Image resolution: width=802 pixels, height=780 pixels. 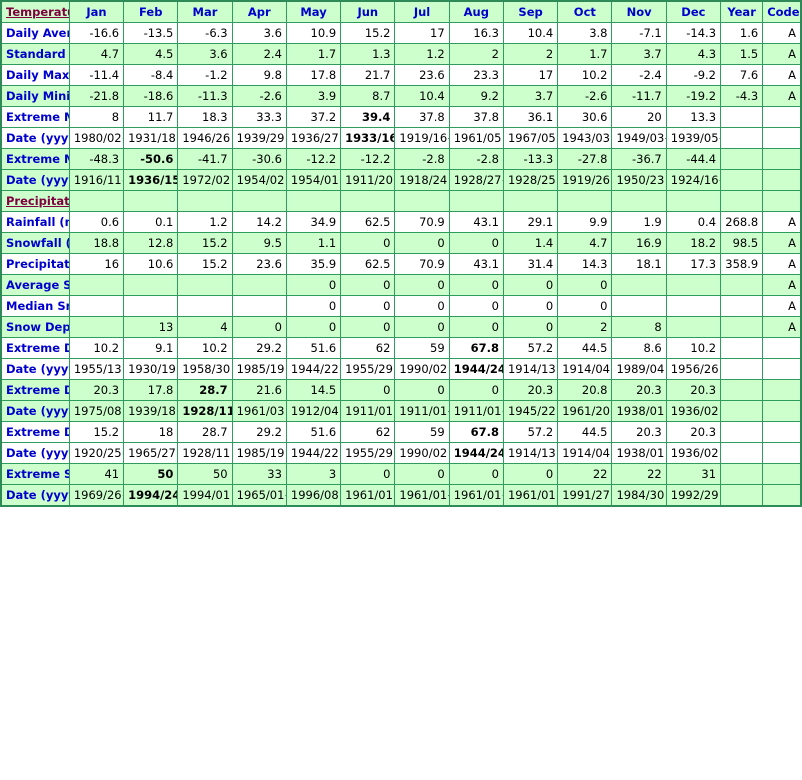 I want to click on cell-extreme-daily-precipitation-jun: 62, so click(x=368, y=432).